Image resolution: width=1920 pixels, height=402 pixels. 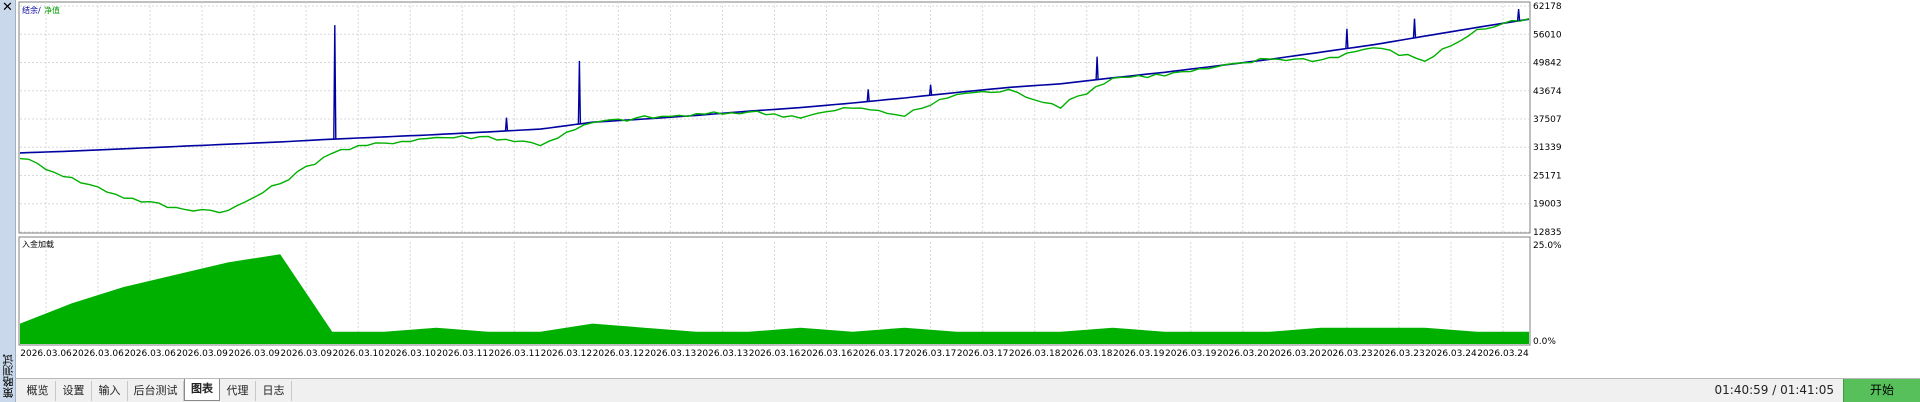 I want to click on deposit-scale: 25.0% 0.0%, so click(x=1547, y=294).